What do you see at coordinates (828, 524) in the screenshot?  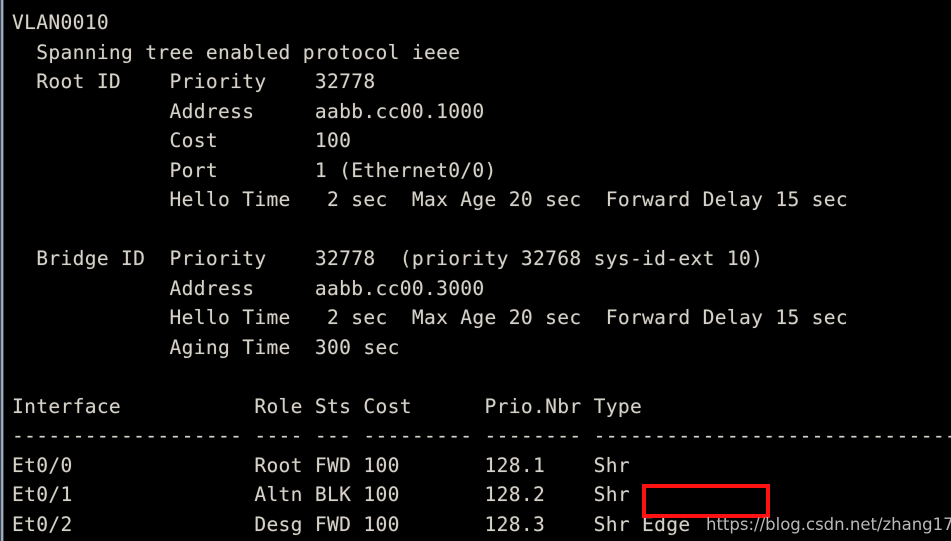 I see `watermark-url: https://blog.csdn.net/zhang175gl` at bounding box center [828, 524].